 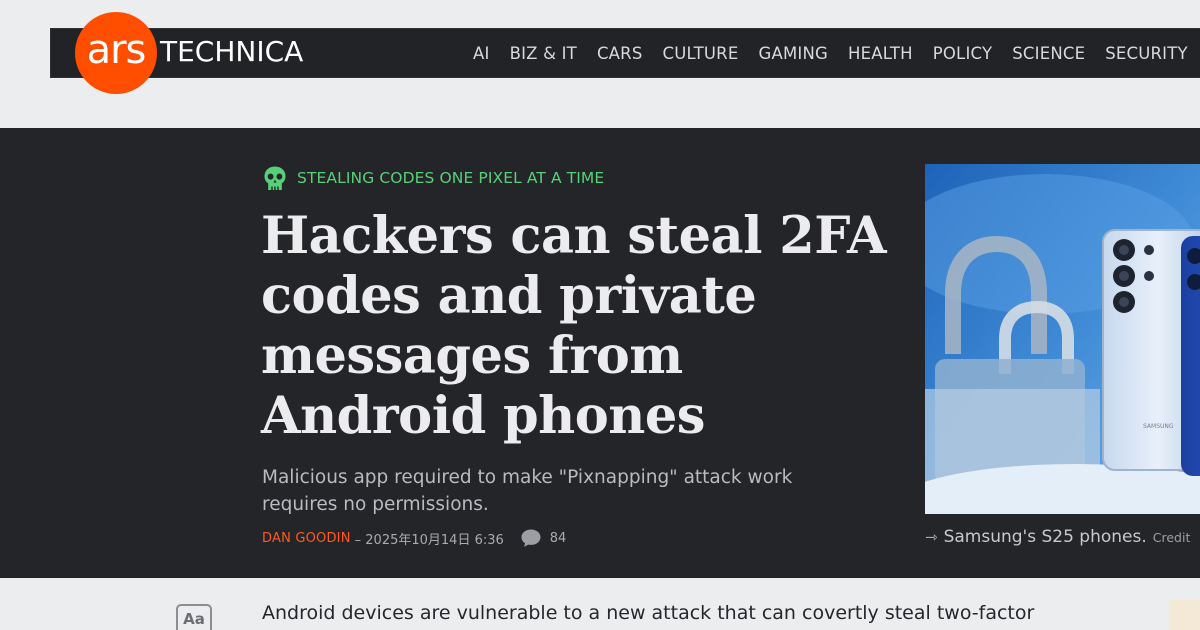 What do you see at coordinates (931, 537) in the screenshot?
I see `caption-arrow-icon: ⇾` at bounding box center [931, 537].